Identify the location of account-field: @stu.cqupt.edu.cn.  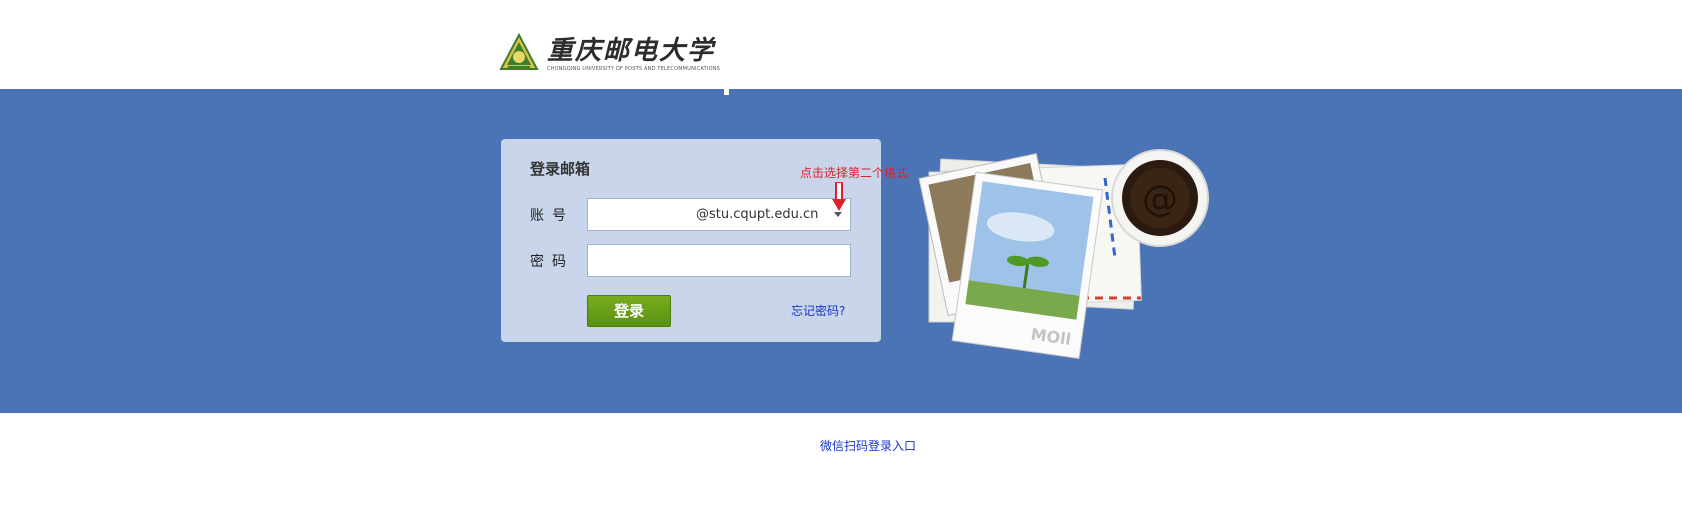
(719, 214).